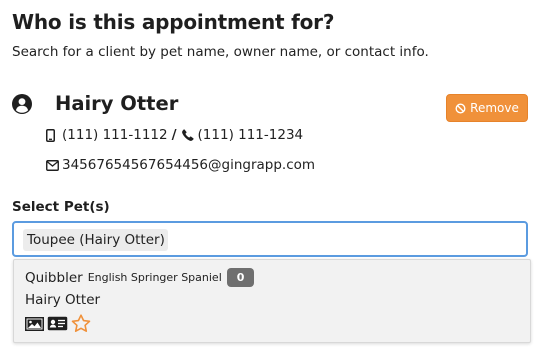 Image resolution: width=543 pixels, height=354 pixels. Describe the element at coordinates (188, 165) in the screenshot. I see `email-address: 34567654567654456@gingrapp.com` at that location.